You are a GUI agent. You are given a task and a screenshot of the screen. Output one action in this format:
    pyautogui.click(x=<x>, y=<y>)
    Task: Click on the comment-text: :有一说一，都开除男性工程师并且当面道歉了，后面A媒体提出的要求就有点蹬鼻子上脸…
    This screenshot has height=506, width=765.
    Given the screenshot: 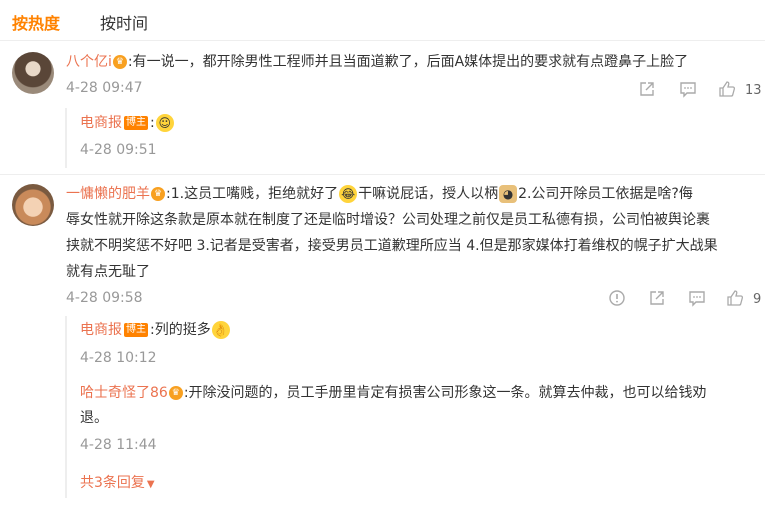 What is the action you would take?
    pyautogui.click(x=408, y=62)
    